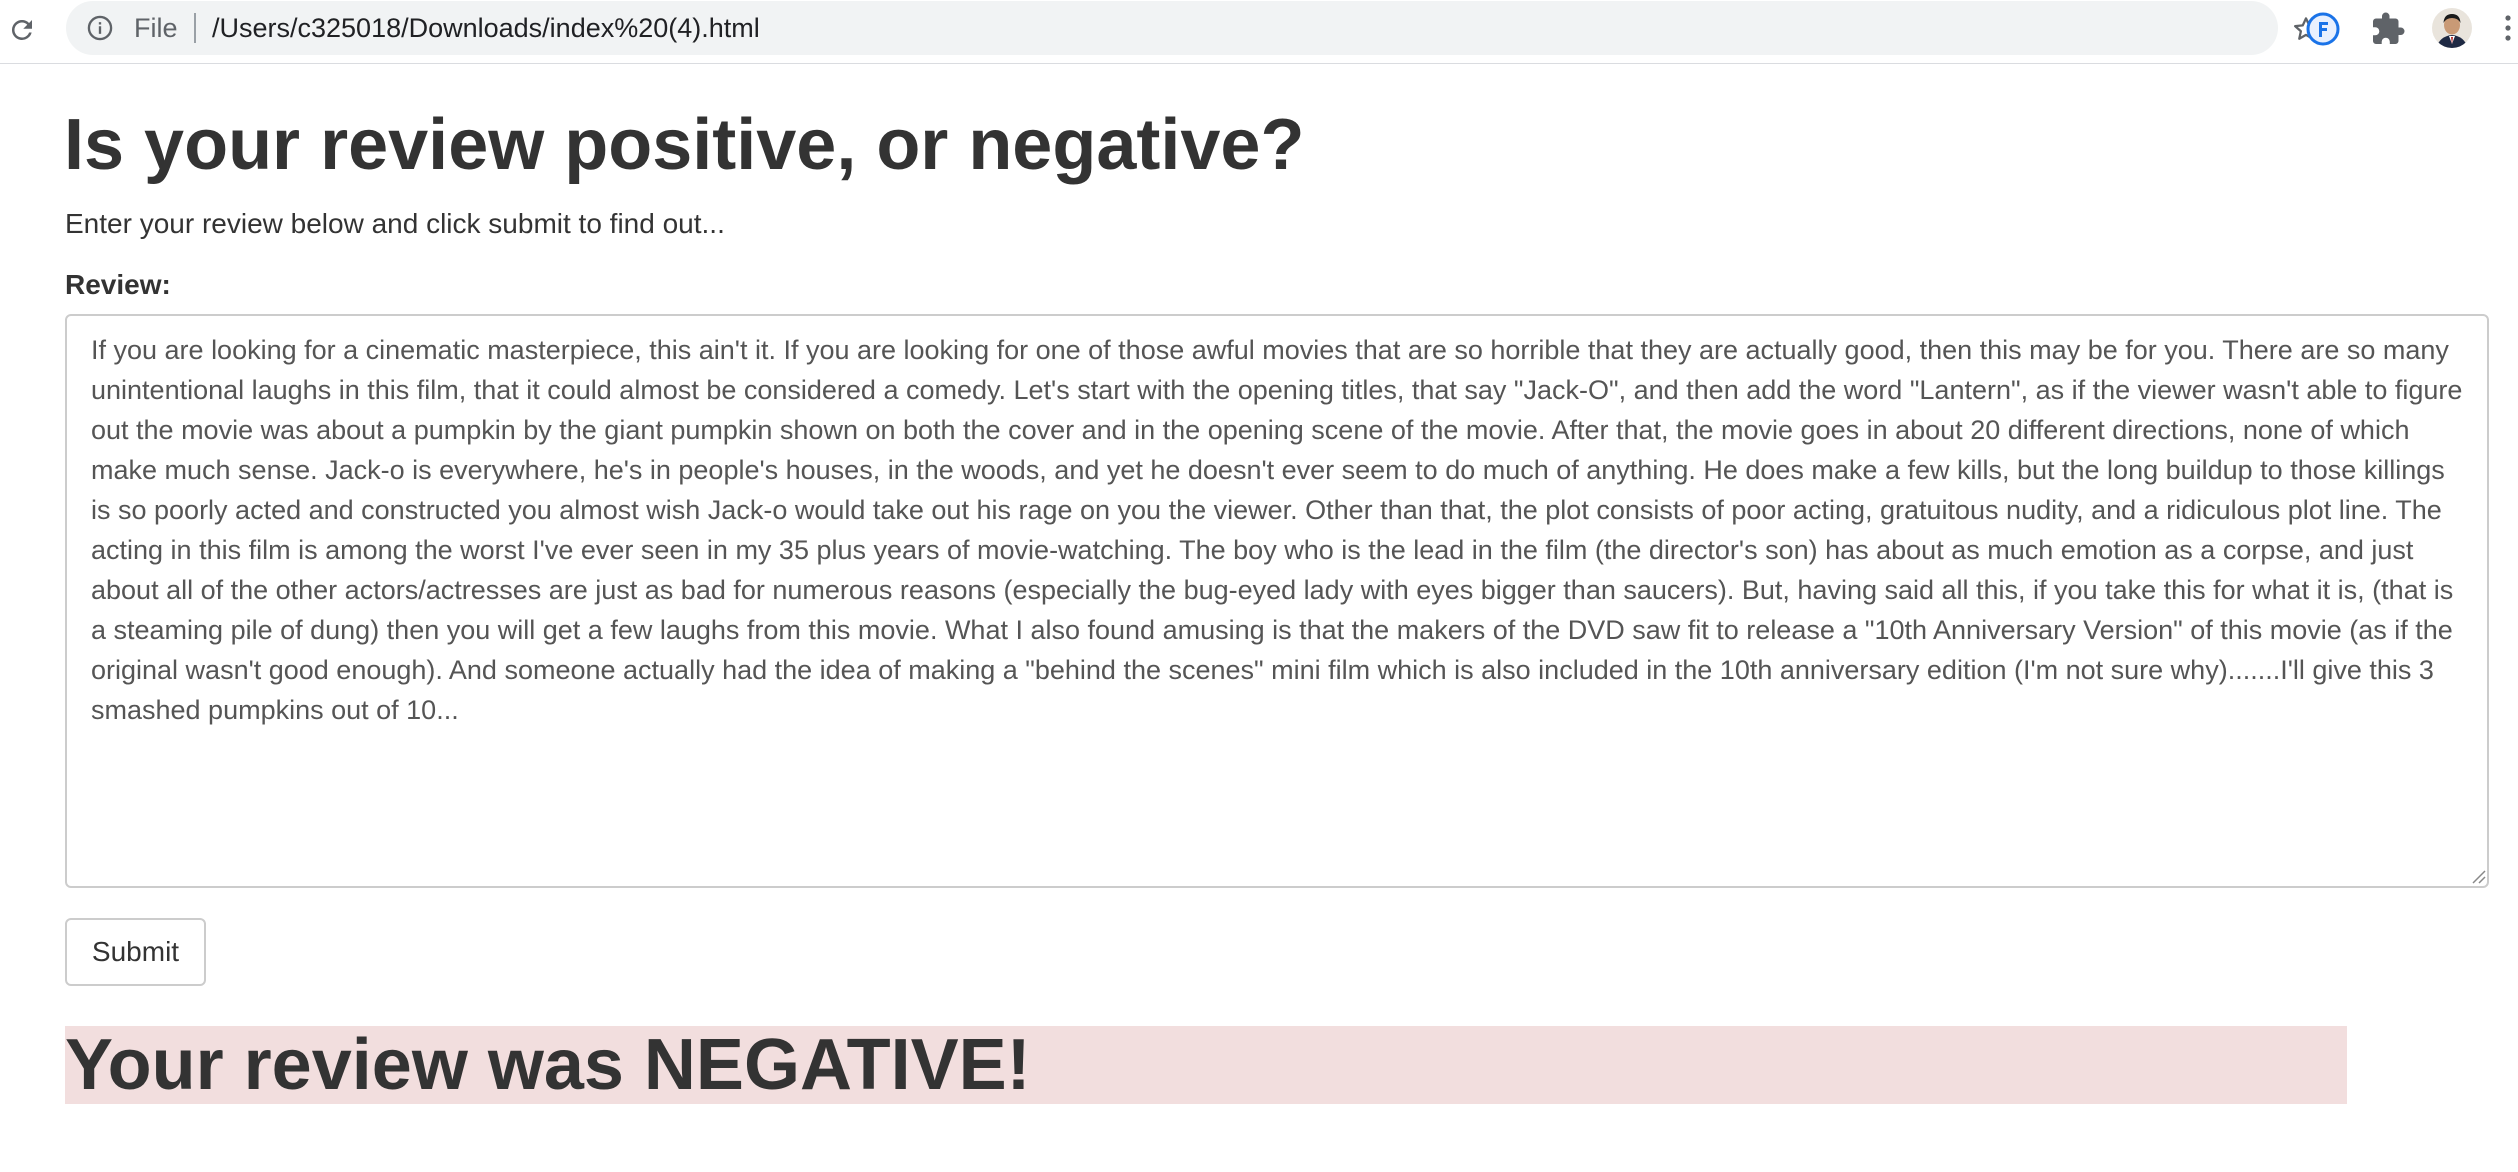 This screenshot has width=2518, height=1172. What do you see at coordinates (2323, 29) in the screenshot?
I see `extension-icon` at bounding box center [2323, 29].